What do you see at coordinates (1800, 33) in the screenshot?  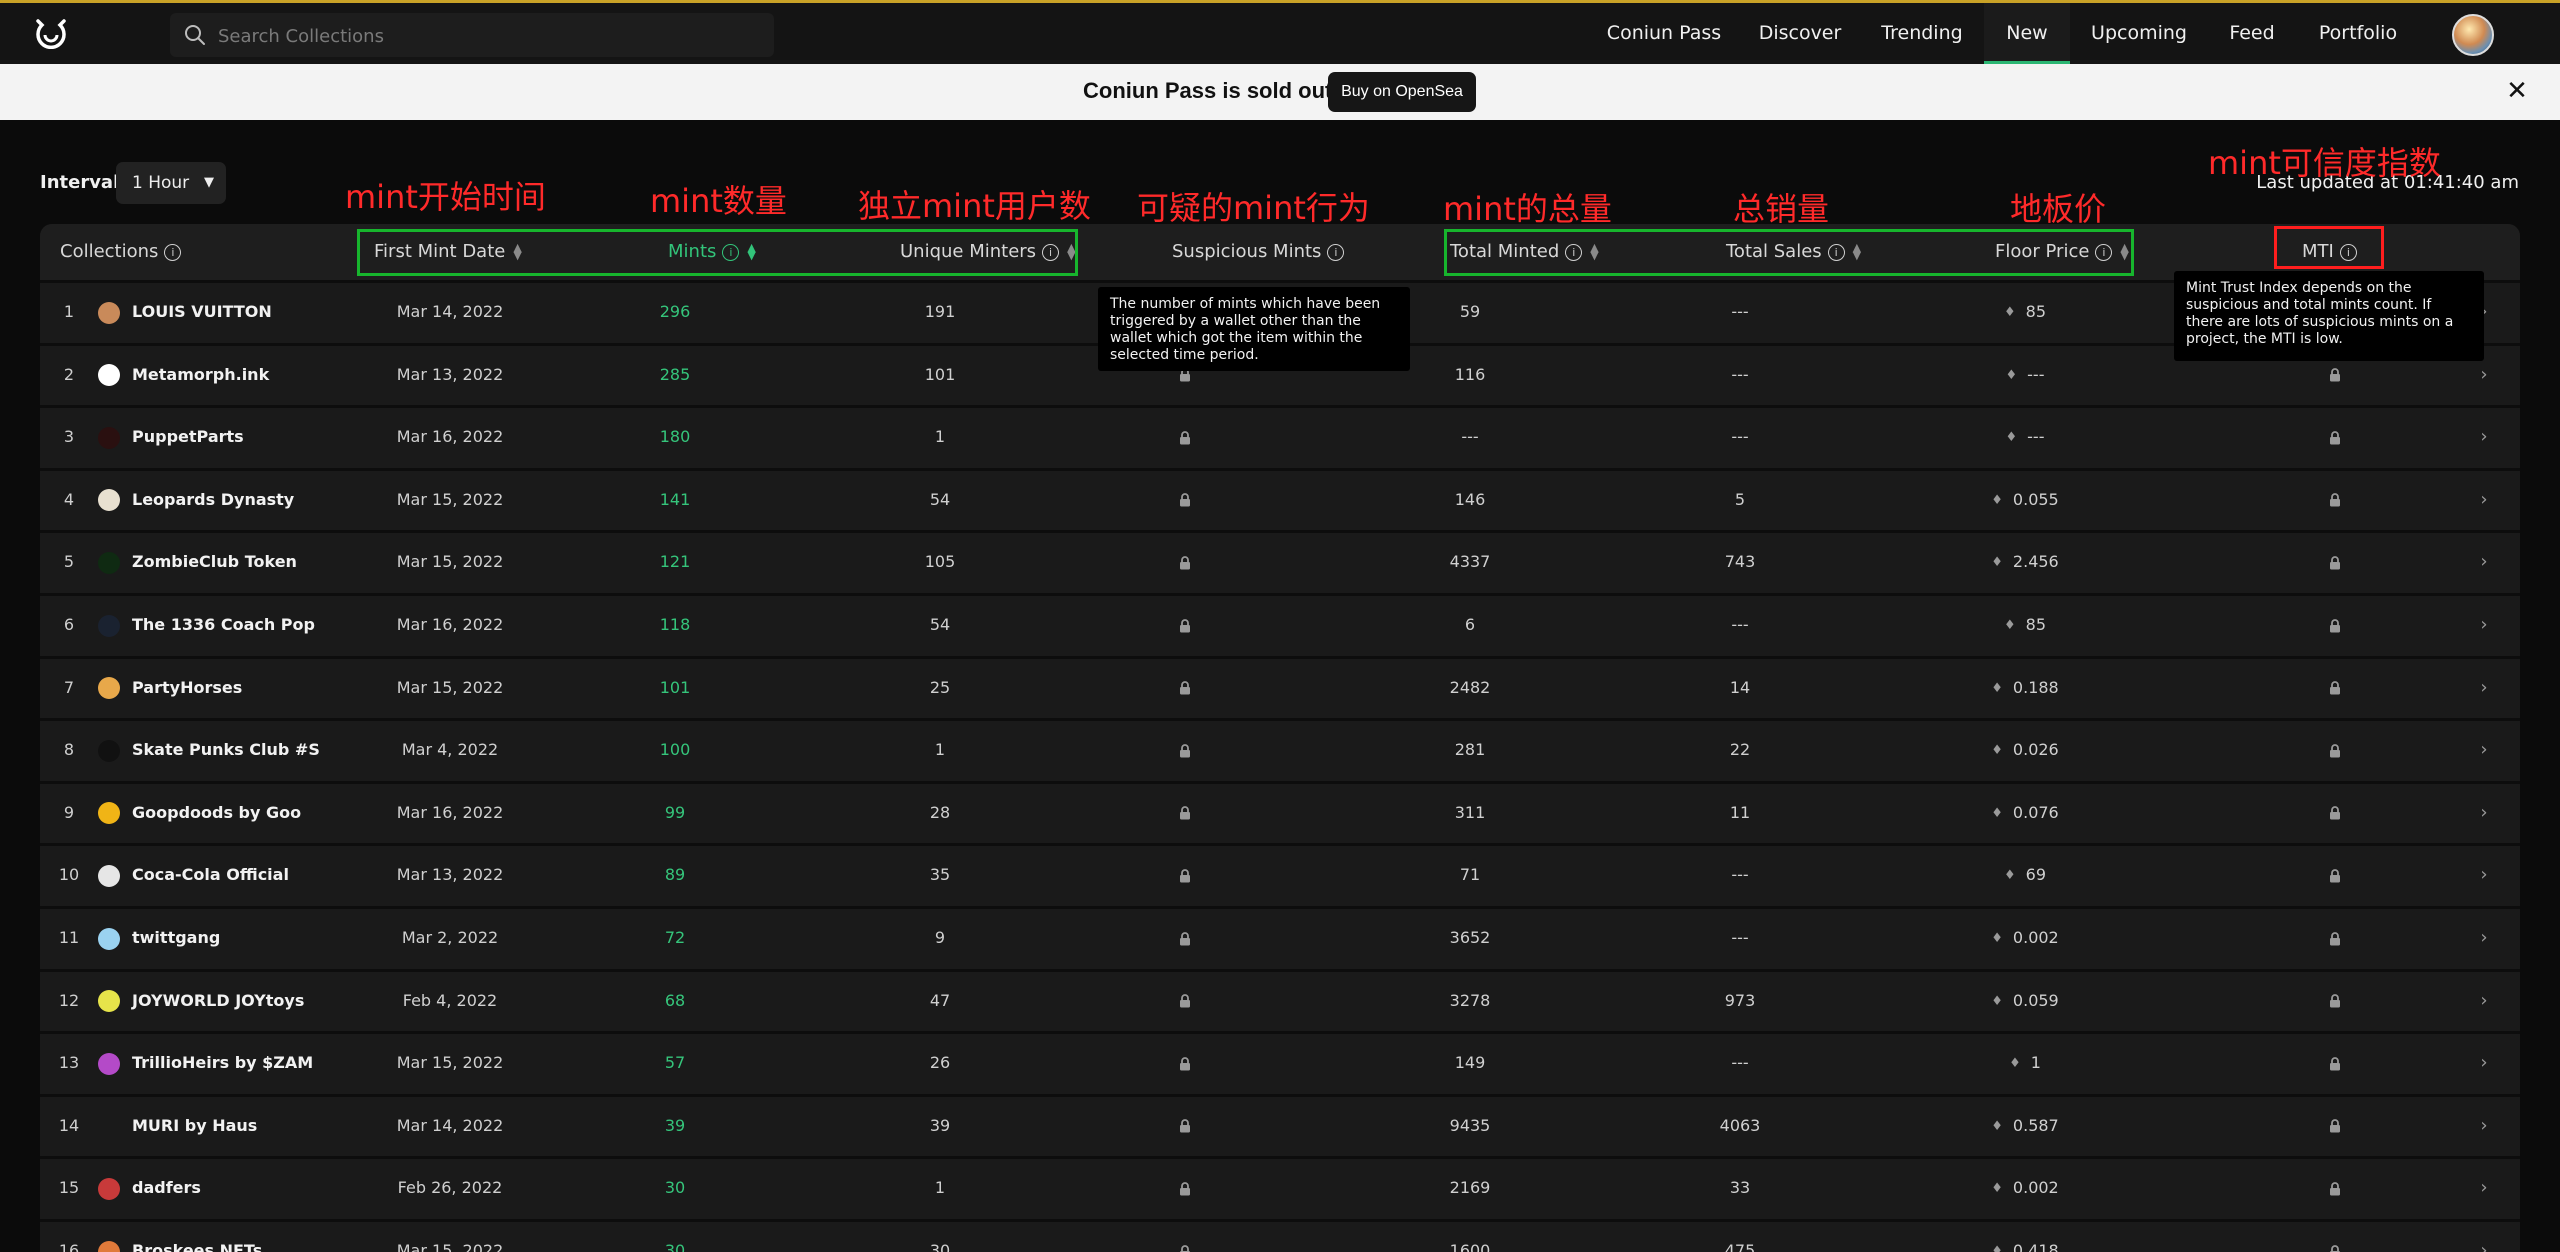 I see `nav-discover: Discover` at bounding box center [1800, 33].